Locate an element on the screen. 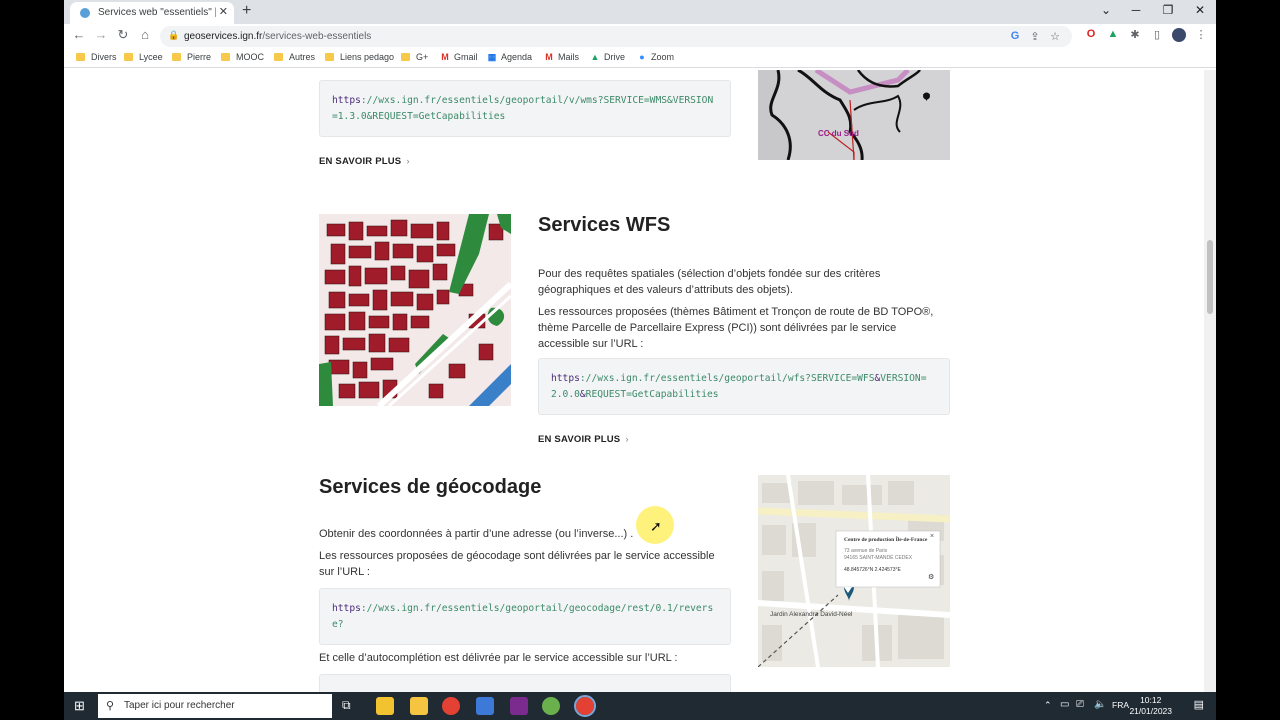 Image resolution: width=1280 pixels, height=720 pixels. forward-arrow-icon: → is located at coordinates (101, 34).